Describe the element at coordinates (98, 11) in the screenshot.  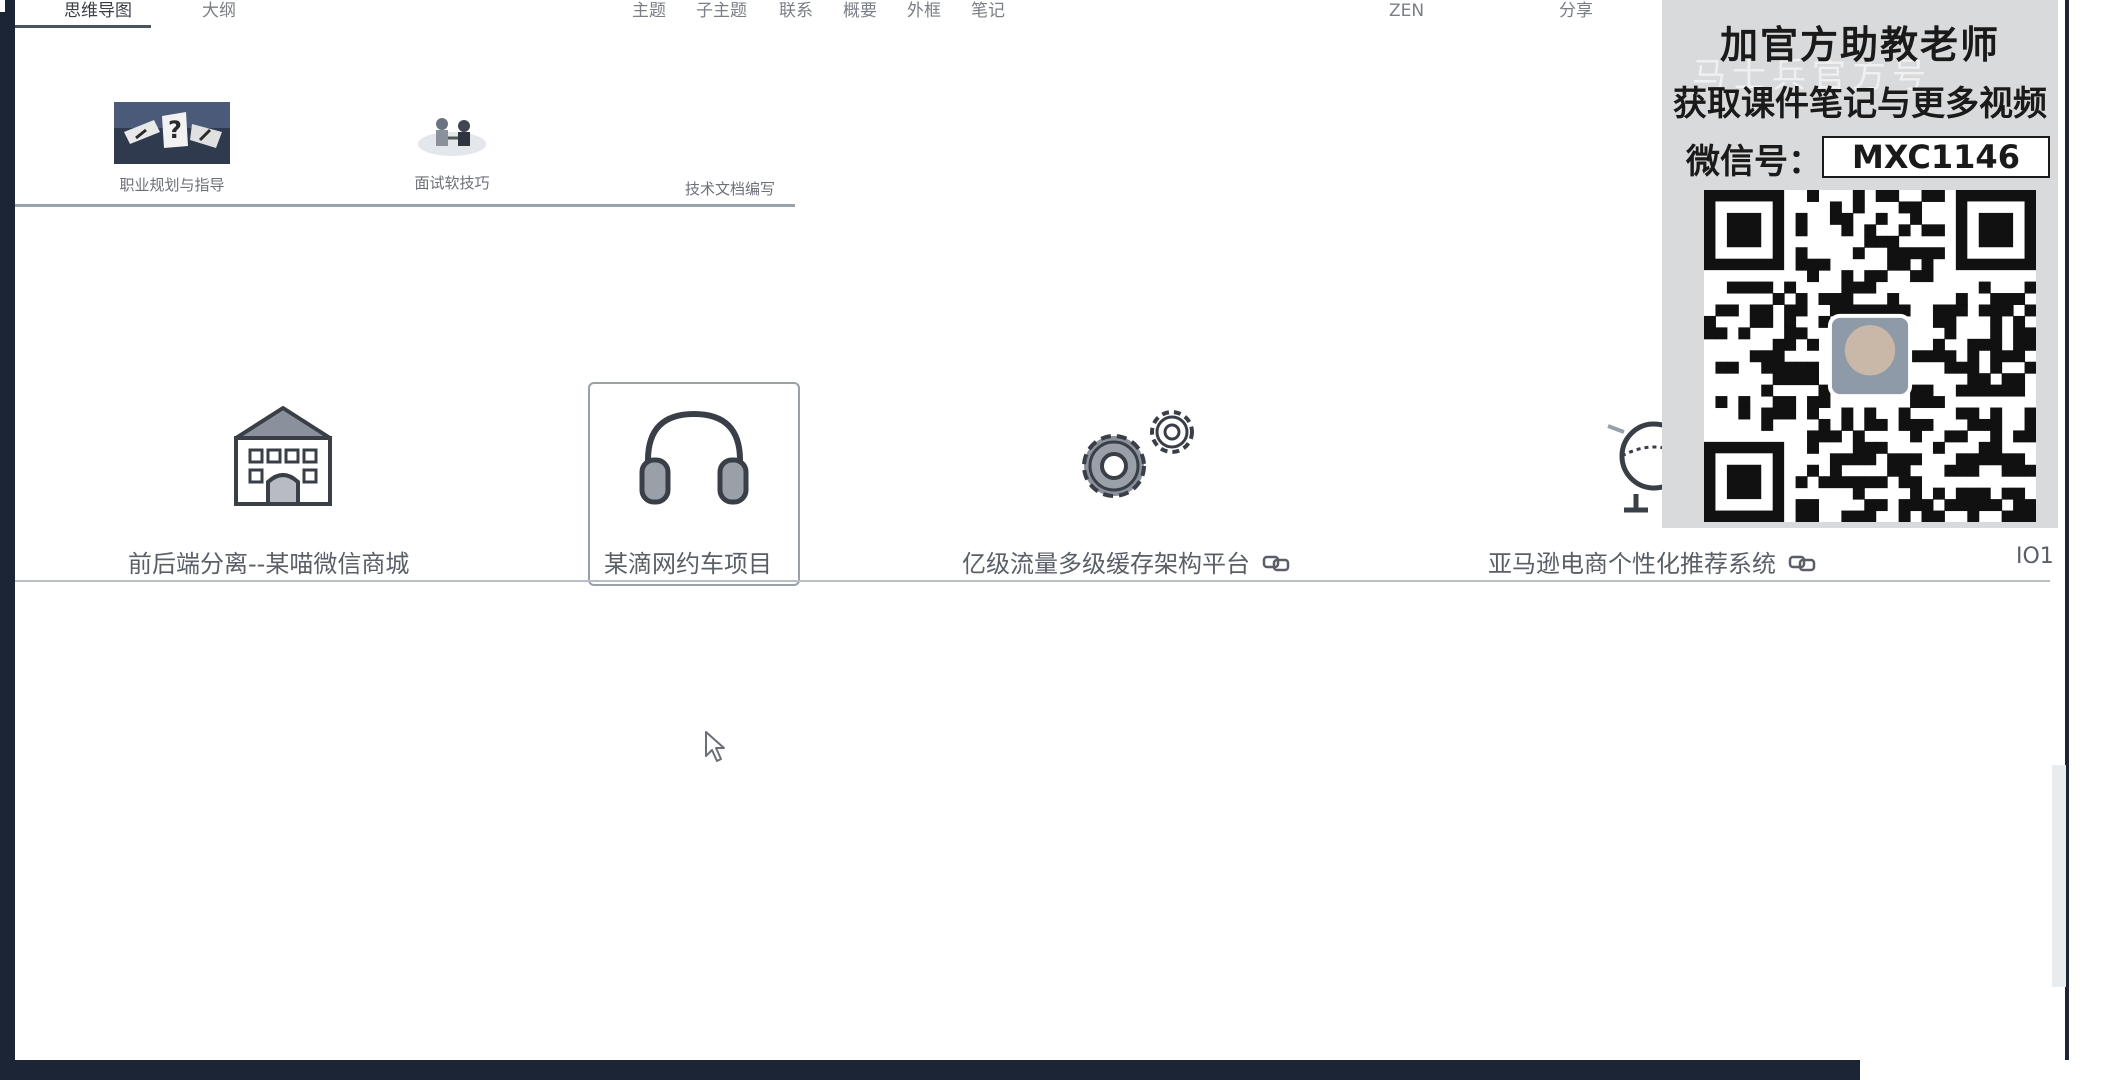
I see `tab-mindmap: 思维导图` at that location.